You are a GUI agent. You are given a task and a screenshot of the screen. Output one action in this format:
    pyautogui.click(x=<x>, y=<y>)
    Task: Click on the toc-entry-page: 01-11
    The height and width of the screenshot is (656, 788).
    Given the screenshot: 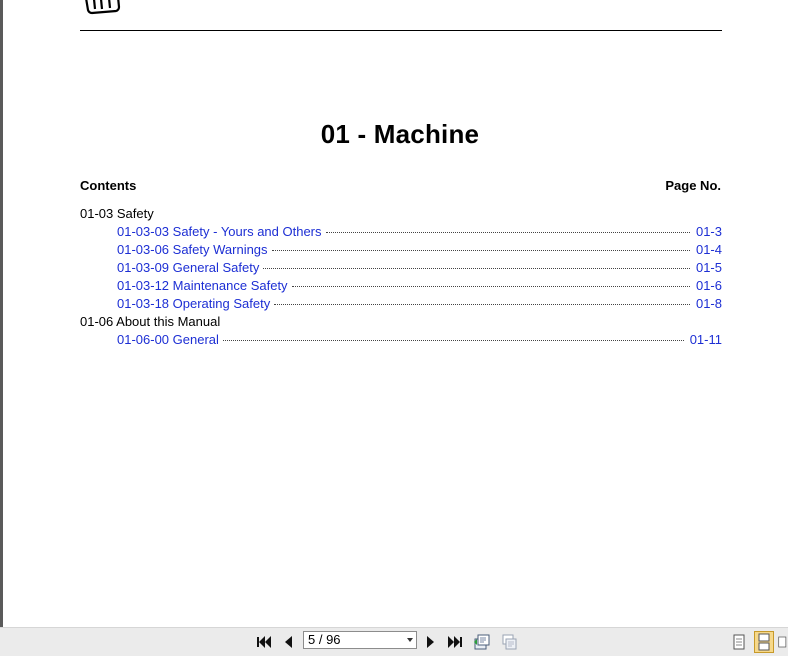 What is the action you would take?
    pyautogui.click(x=705, y=339)
    